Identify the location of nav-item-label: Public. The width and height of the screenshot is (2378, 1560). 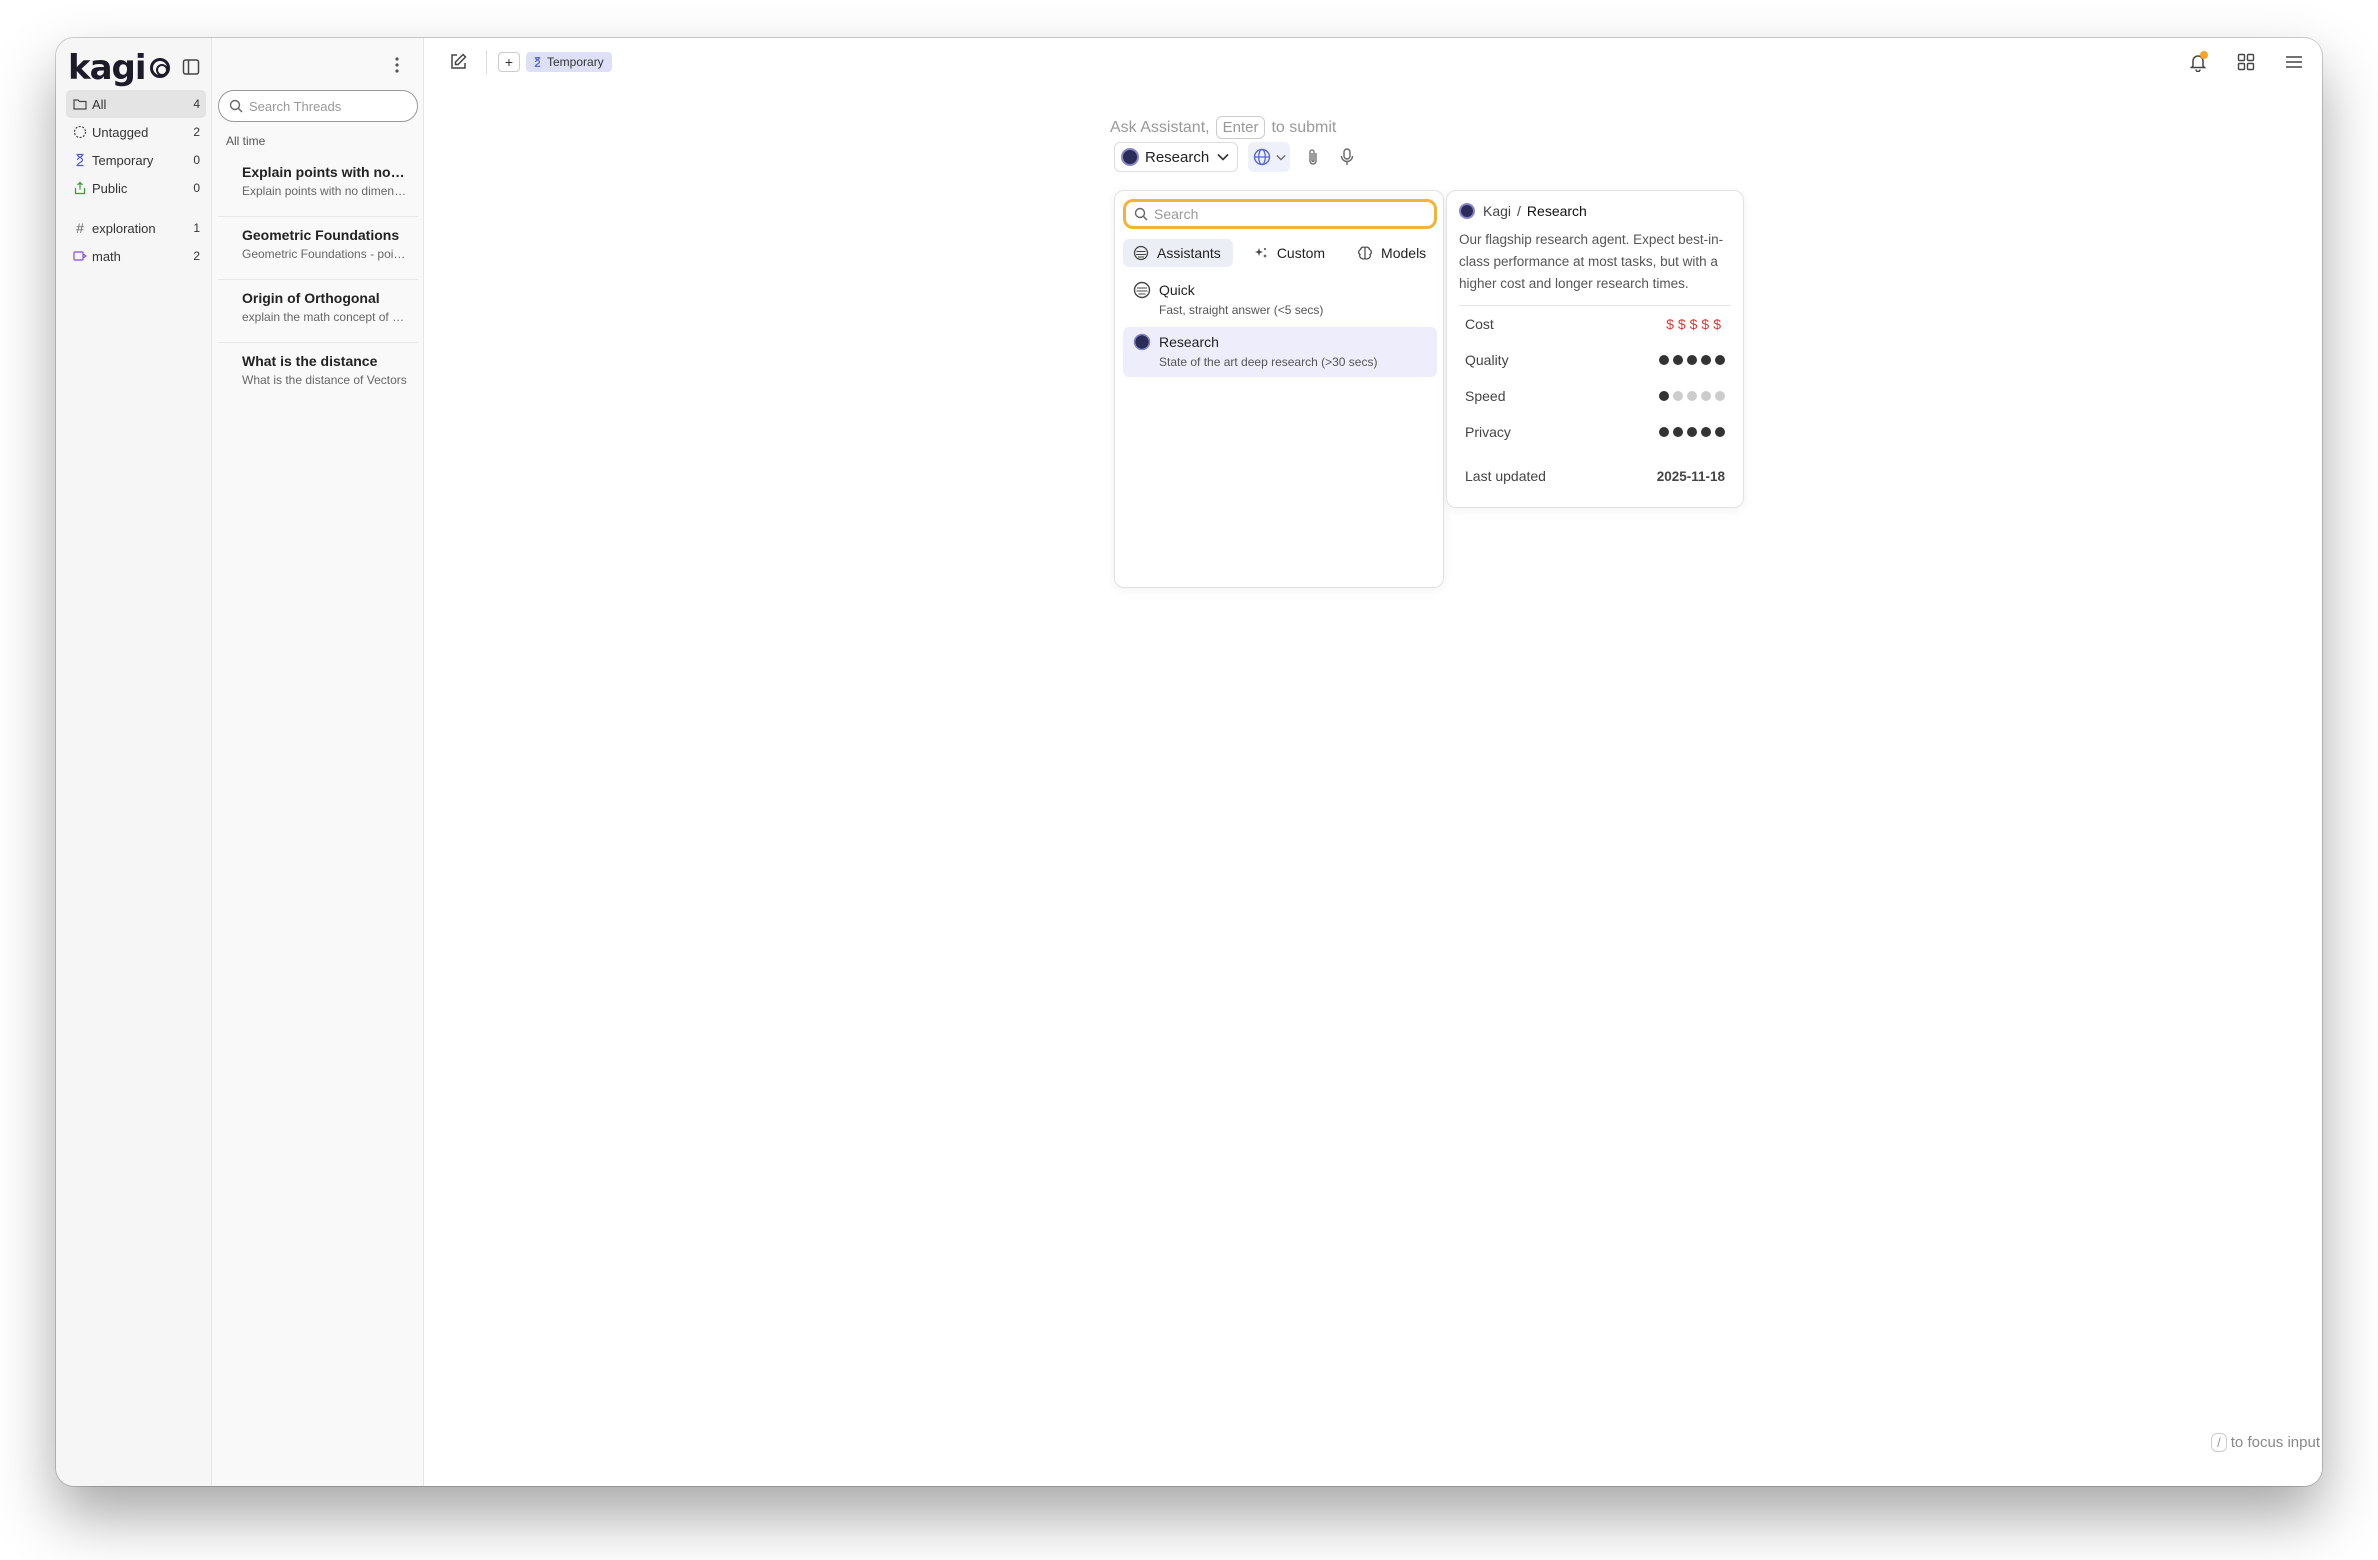
(110, 188).